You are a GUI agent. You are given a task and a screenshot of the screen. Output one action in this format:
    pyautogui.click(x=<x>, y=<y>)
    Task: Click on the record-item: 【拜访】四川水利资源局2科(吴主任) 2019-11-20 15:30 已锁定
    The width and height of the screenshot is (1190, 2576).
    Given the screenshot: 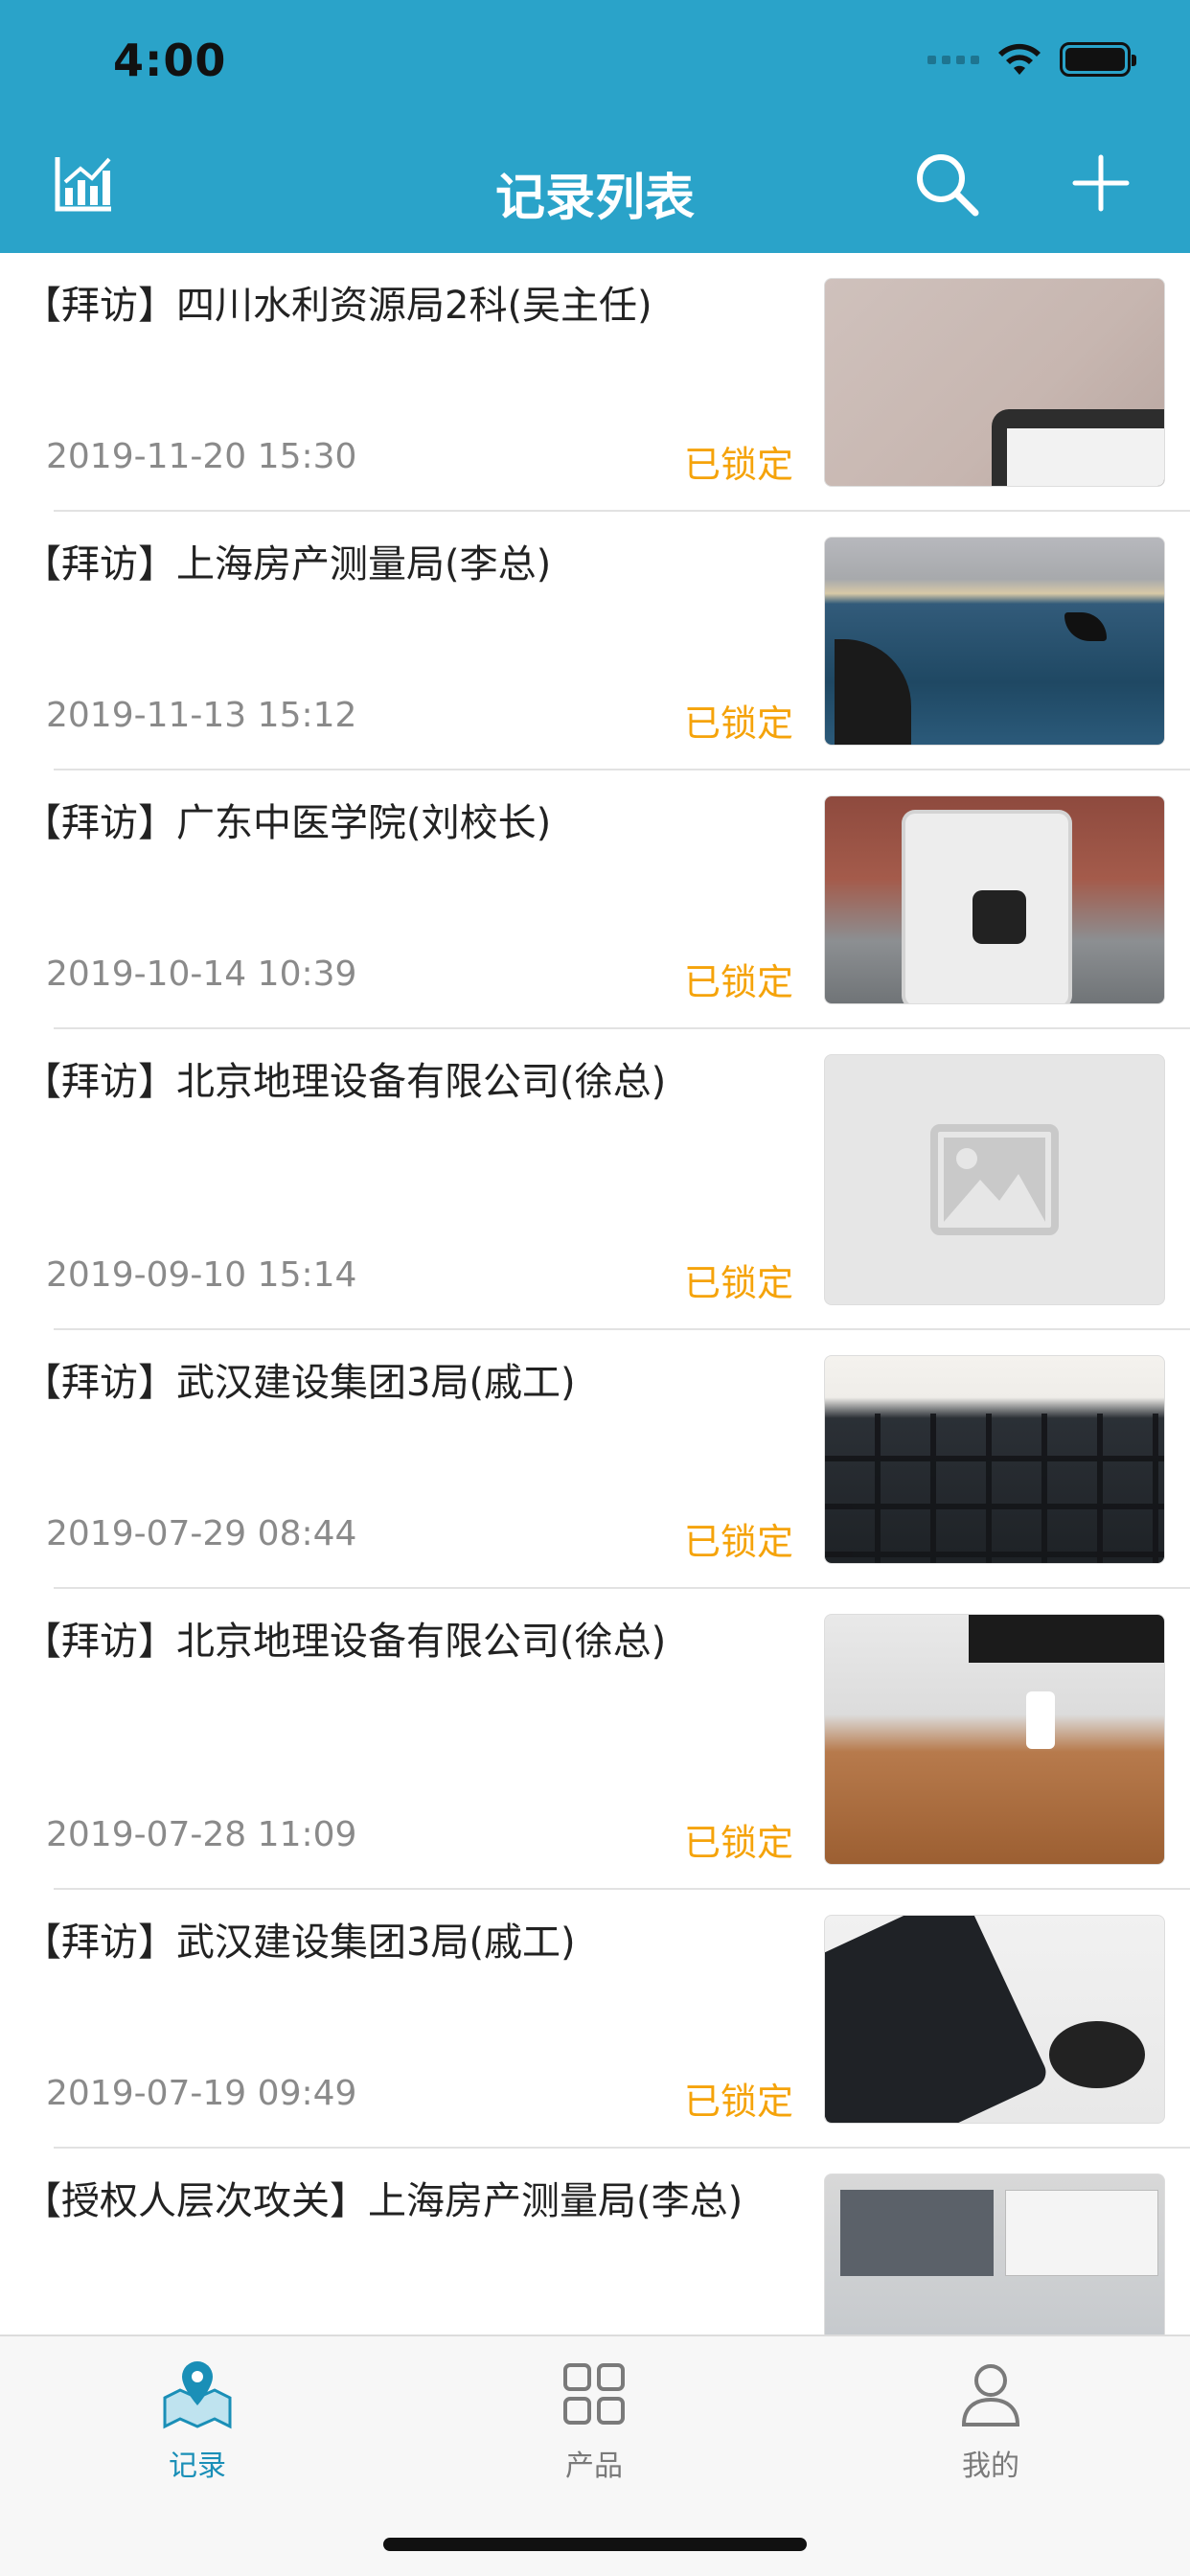 What is the action you would take?
    pyautogui.click(x=595, y=382)
    